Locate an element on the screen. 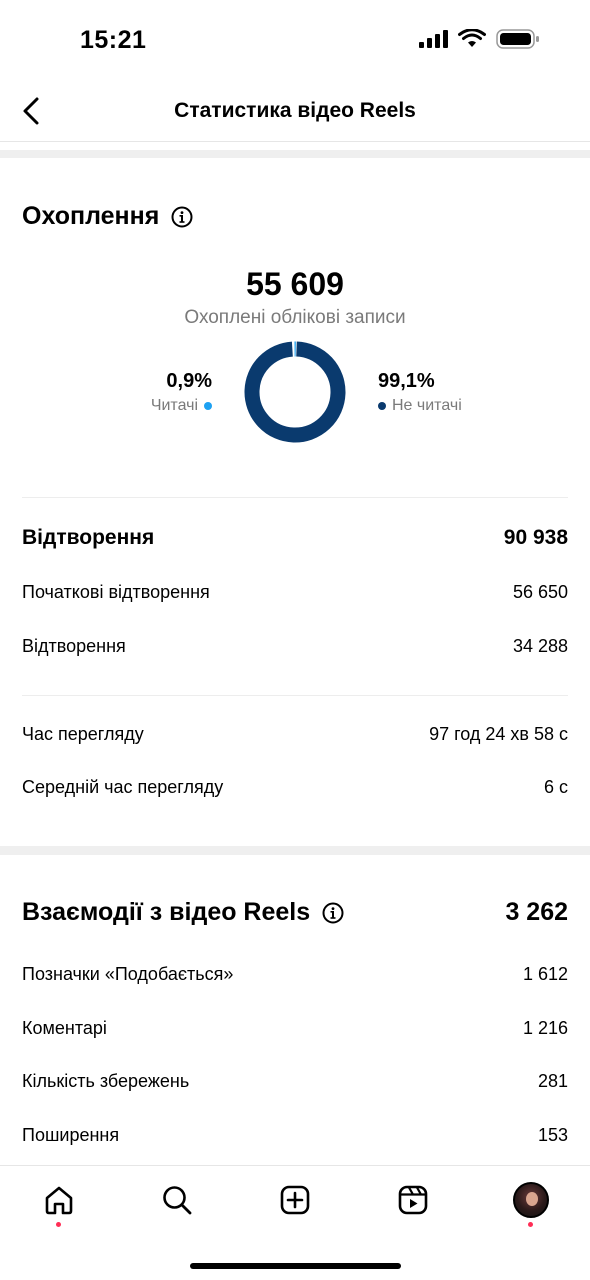  plays-row-value: 34 288 is located at coordinates (540, 646).